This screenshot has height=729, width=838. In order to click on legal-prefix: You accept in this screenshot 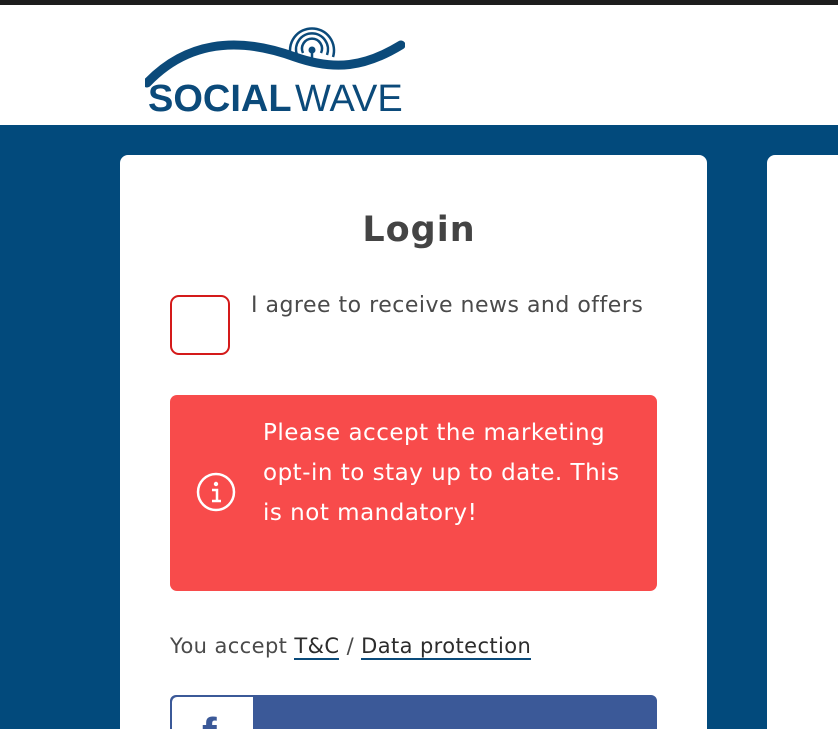, I will do `click(229, 646)`.